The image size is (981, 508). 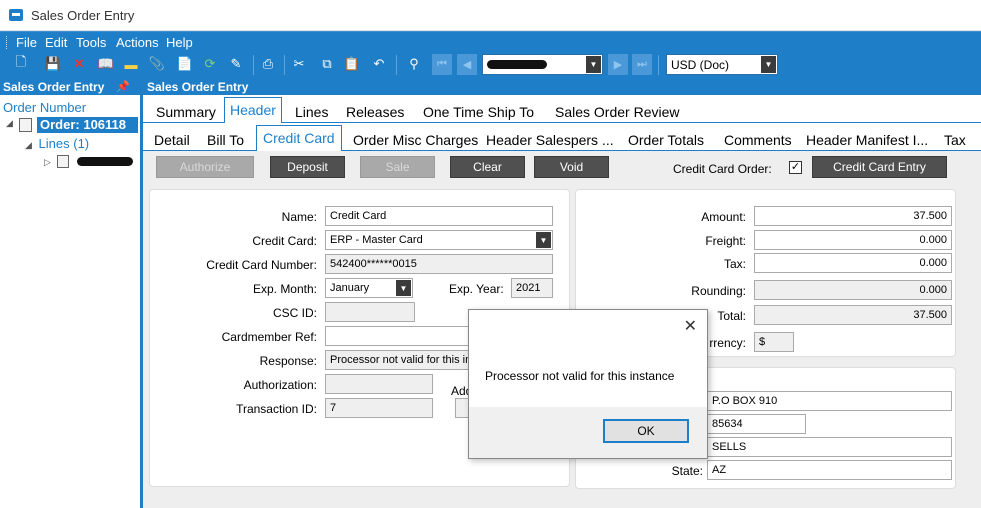 I want to click on tab-order-misc-charges: Order Misc Charges, so click(x=415, y=140).